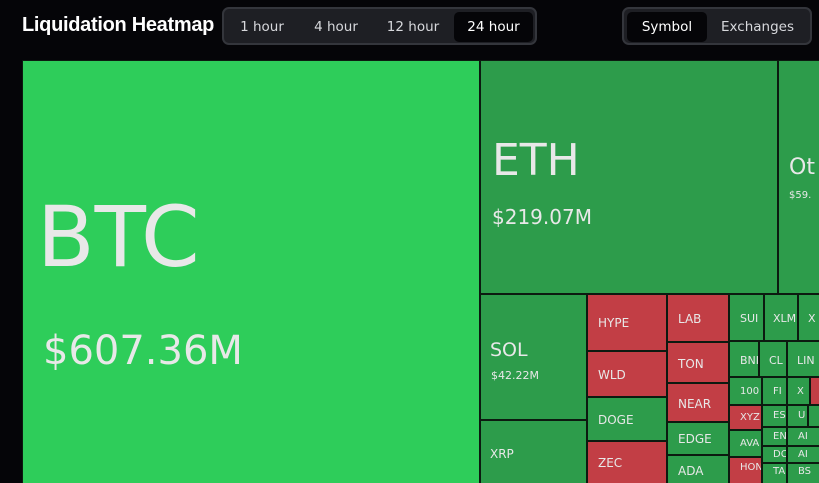 This screenshot has width=819, height=483. What do you see at coordinates (780, 436) in the screenshot?
I see `tile-symbol: EN` at bounding box center [780, 436].